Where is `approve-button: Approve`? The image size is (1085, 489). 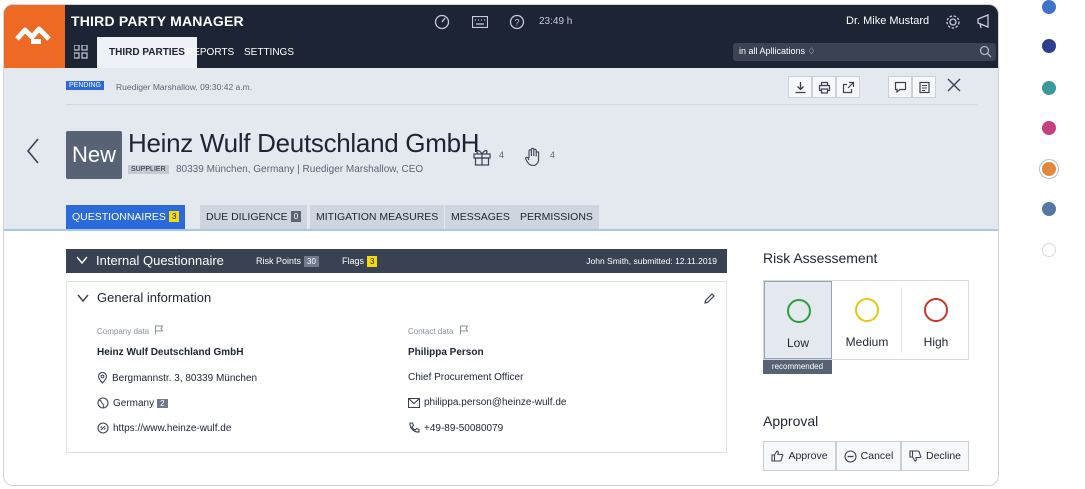
approve-button: Approve is located at coordinates (799, 456).